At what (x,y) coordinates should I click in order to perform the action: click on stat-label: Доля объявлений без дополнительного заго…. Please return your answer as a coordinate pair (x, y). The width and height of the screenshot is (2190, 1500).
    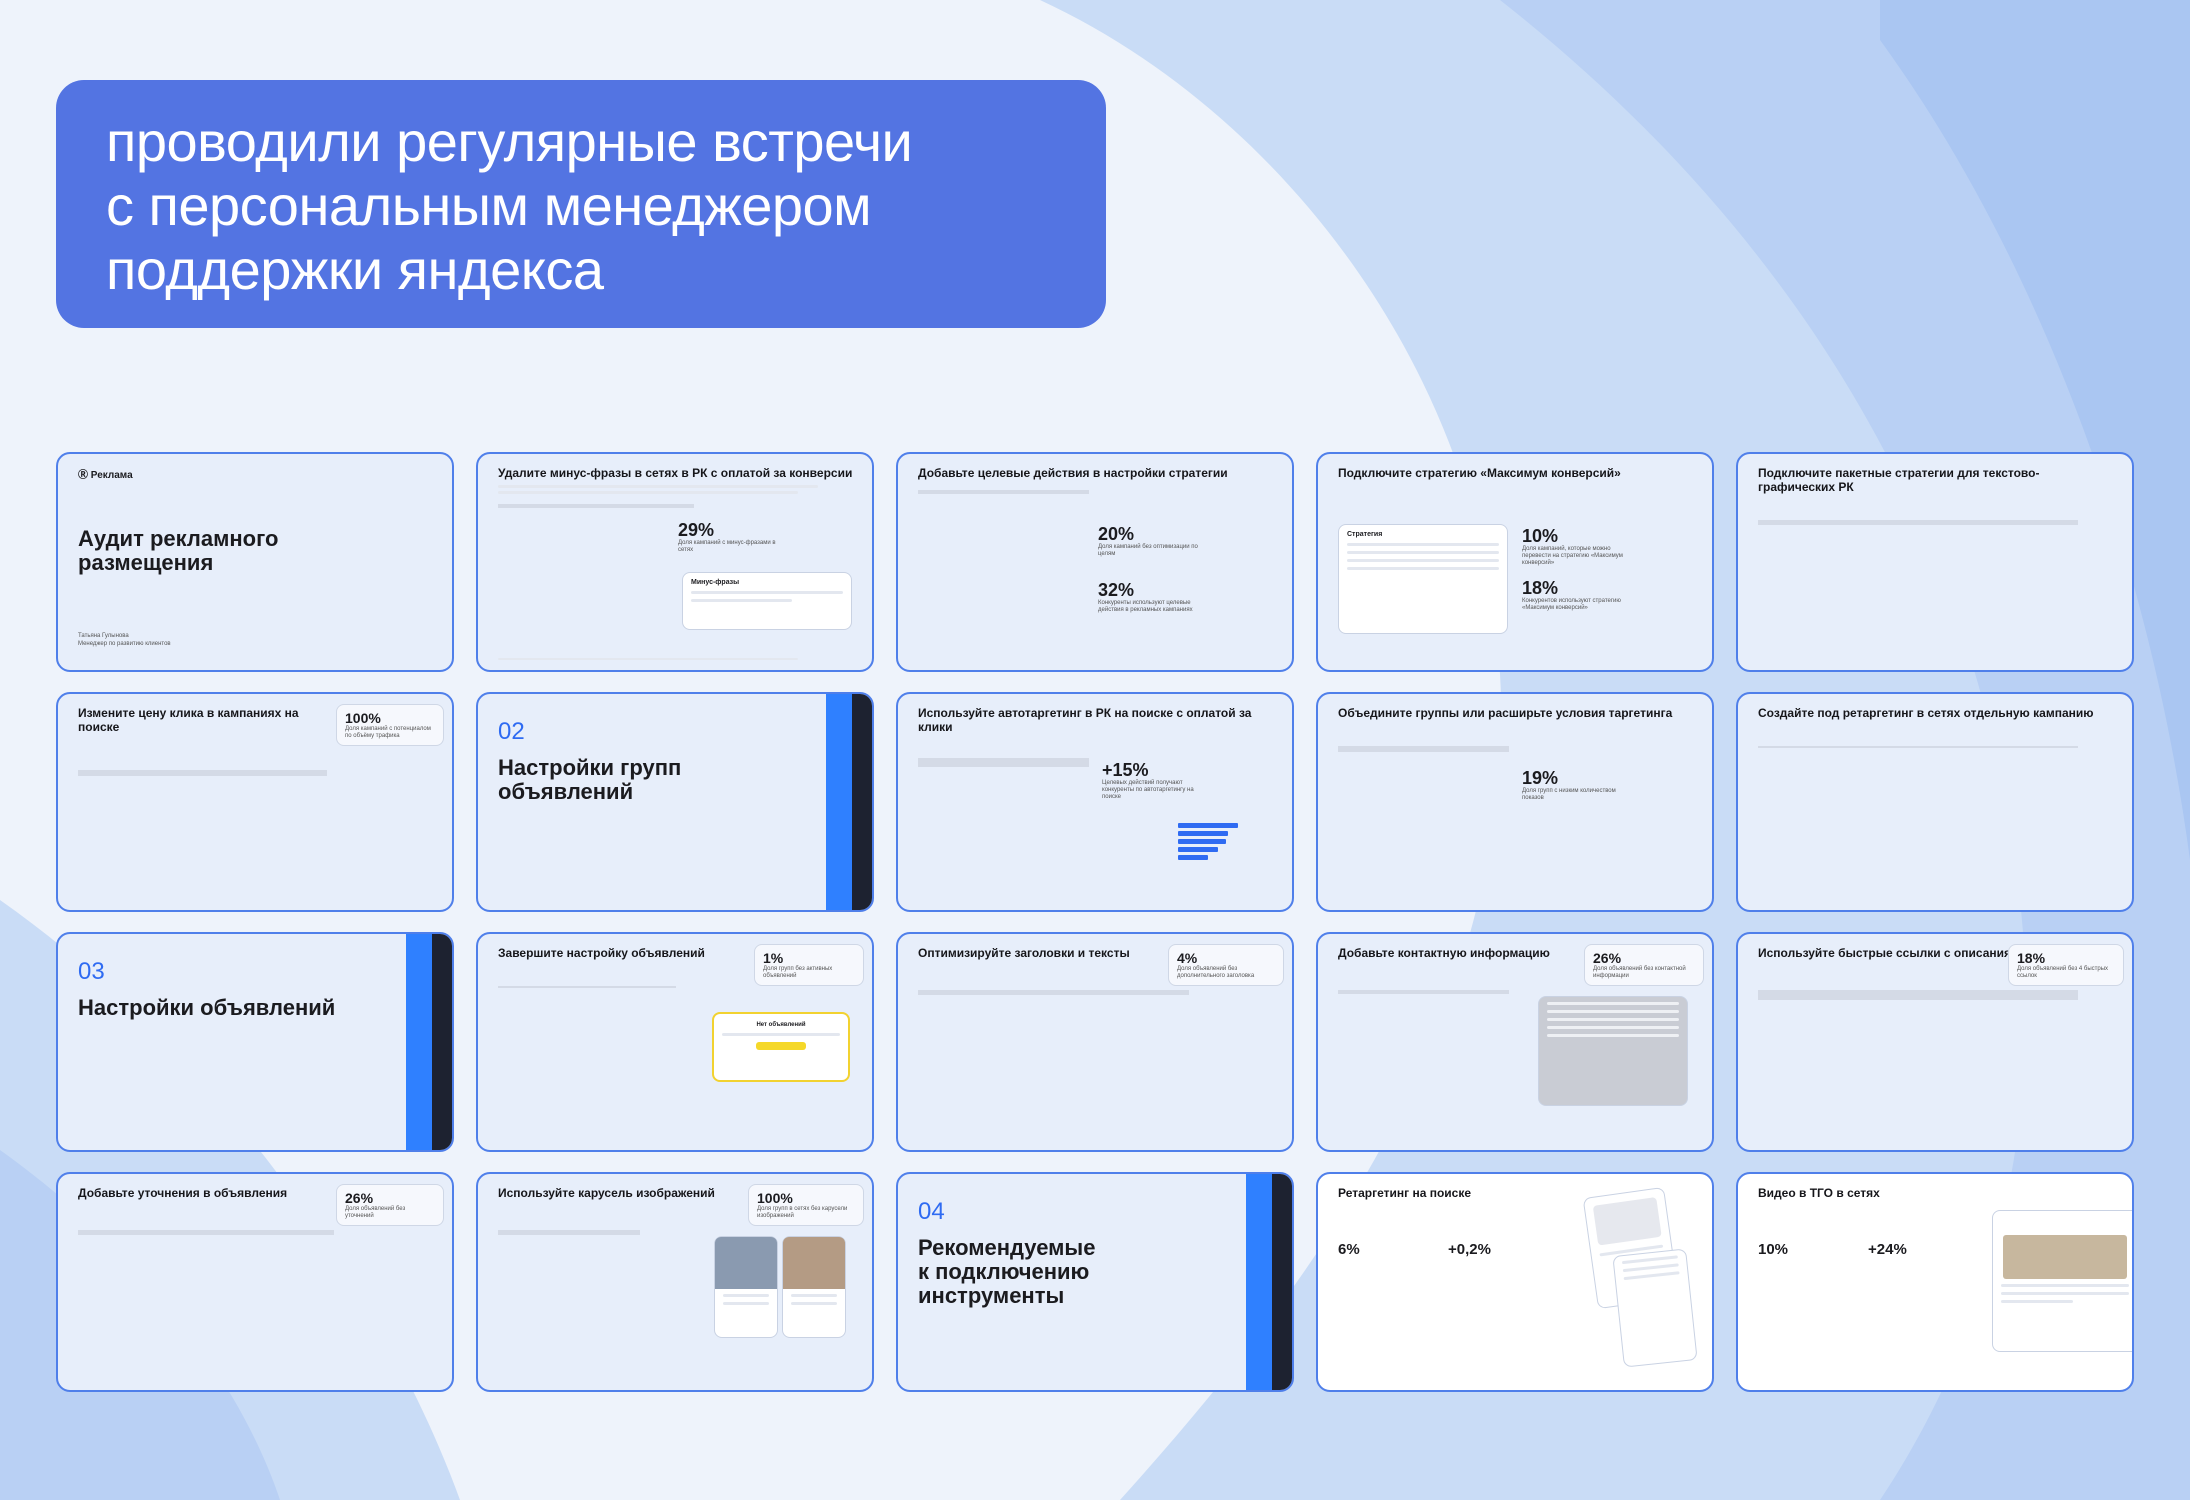
    Looking at the image, I should click on (1216, 972).